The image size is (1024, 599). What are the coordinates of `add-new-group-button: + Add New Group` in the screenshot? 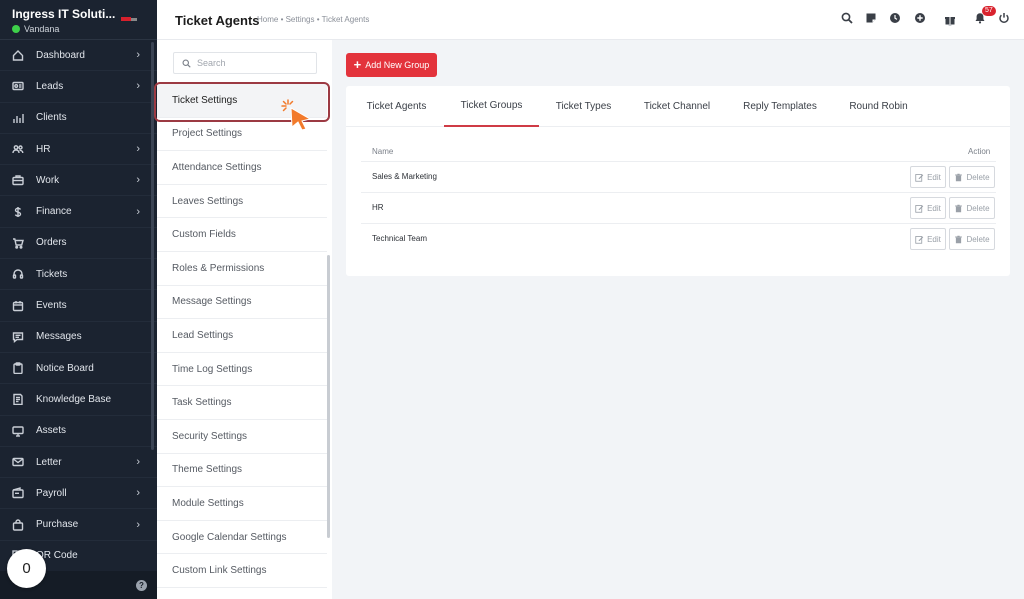 It's located at (391, 65).